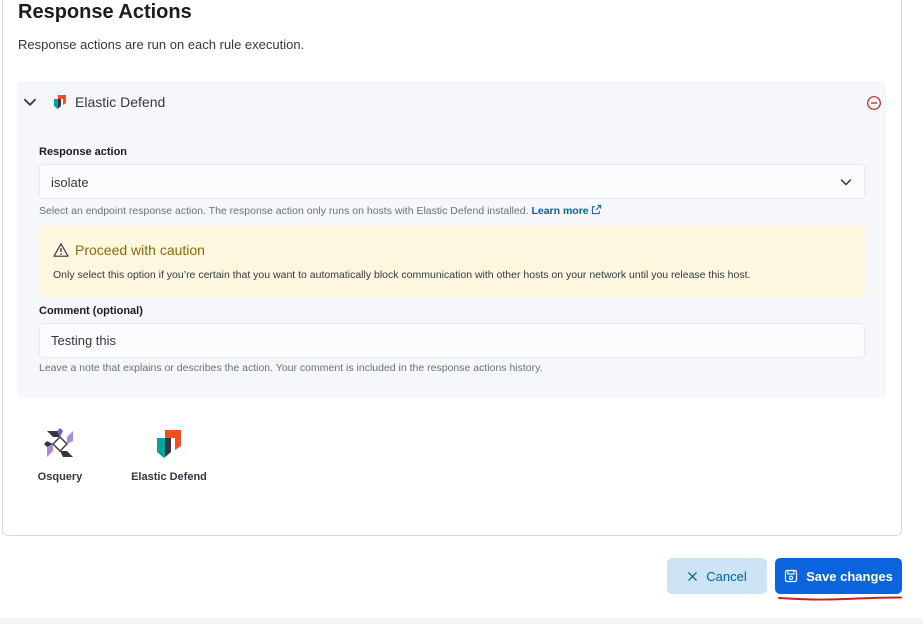 The height and width of the screenshot is (624, 923). I want to click on action-type-osquery: Osquery, so click(60, 455).